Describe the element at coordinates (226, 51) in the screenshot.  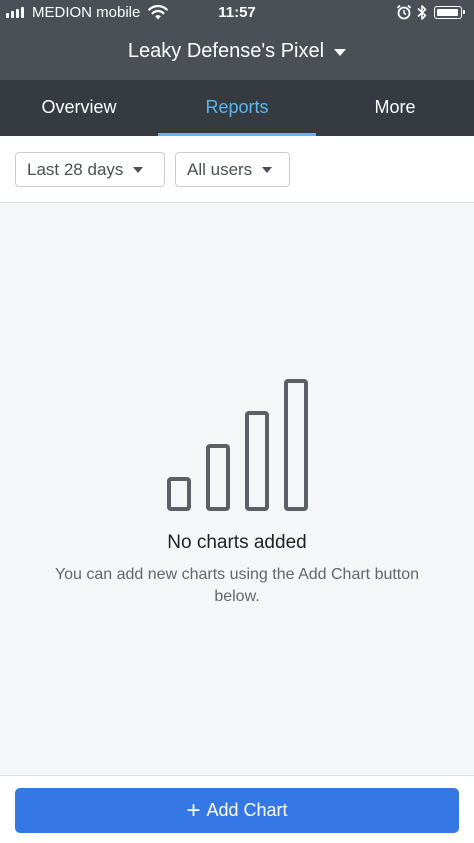
I see `account-name: Leaky Defense's Pixel` at that location.